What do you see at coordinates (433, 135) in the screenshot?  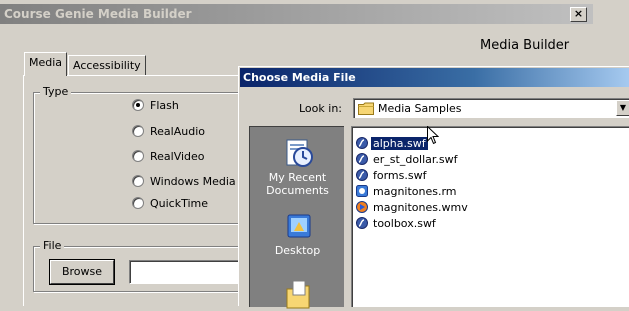 I see `mouse-pointer-icon` at bounding box center [433, 135].